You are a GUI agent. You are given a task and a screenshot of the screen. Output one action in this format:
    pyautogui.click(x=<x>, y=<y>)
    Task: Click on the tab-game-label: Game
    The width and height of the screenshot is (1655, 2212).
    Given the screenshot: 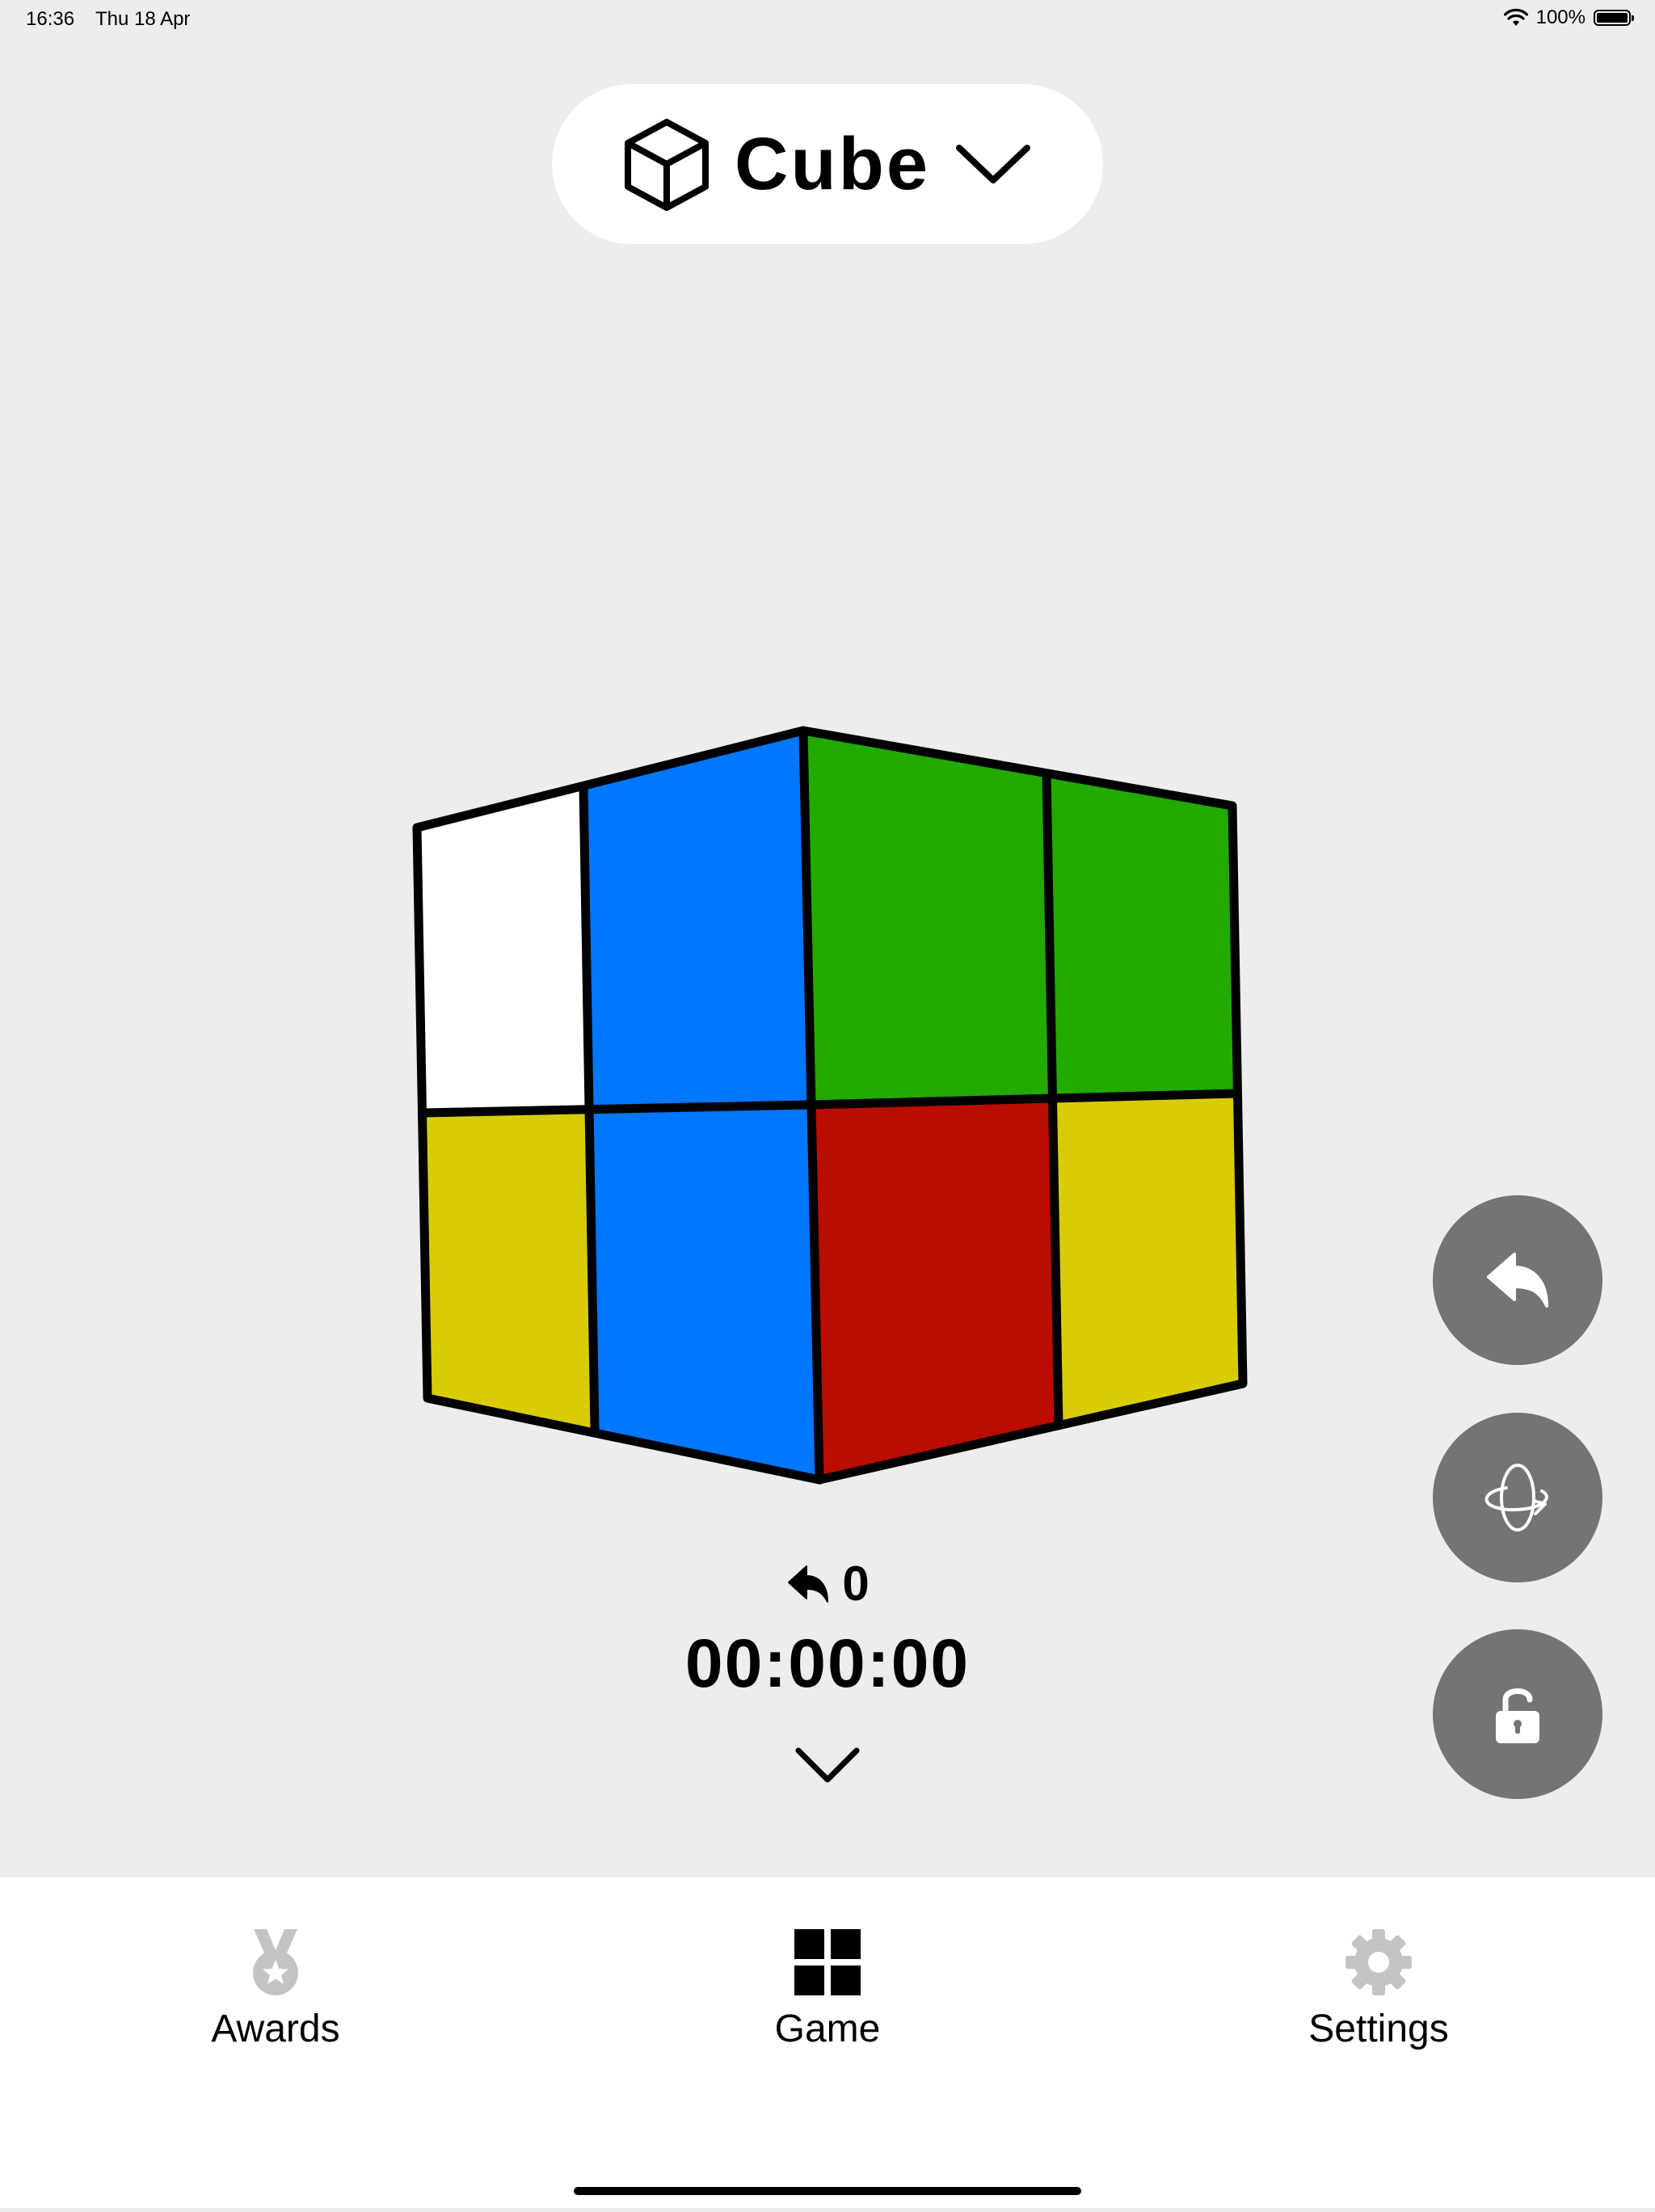 What is the action you would take?
    pyautogui.click(x=827, y=2029)
    